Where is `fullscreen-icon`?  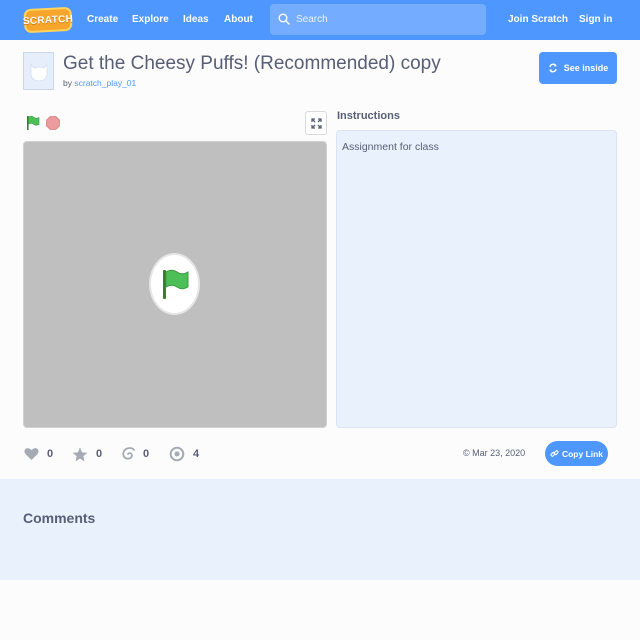
fullscreen-icon is located at coordinates (316, 123).